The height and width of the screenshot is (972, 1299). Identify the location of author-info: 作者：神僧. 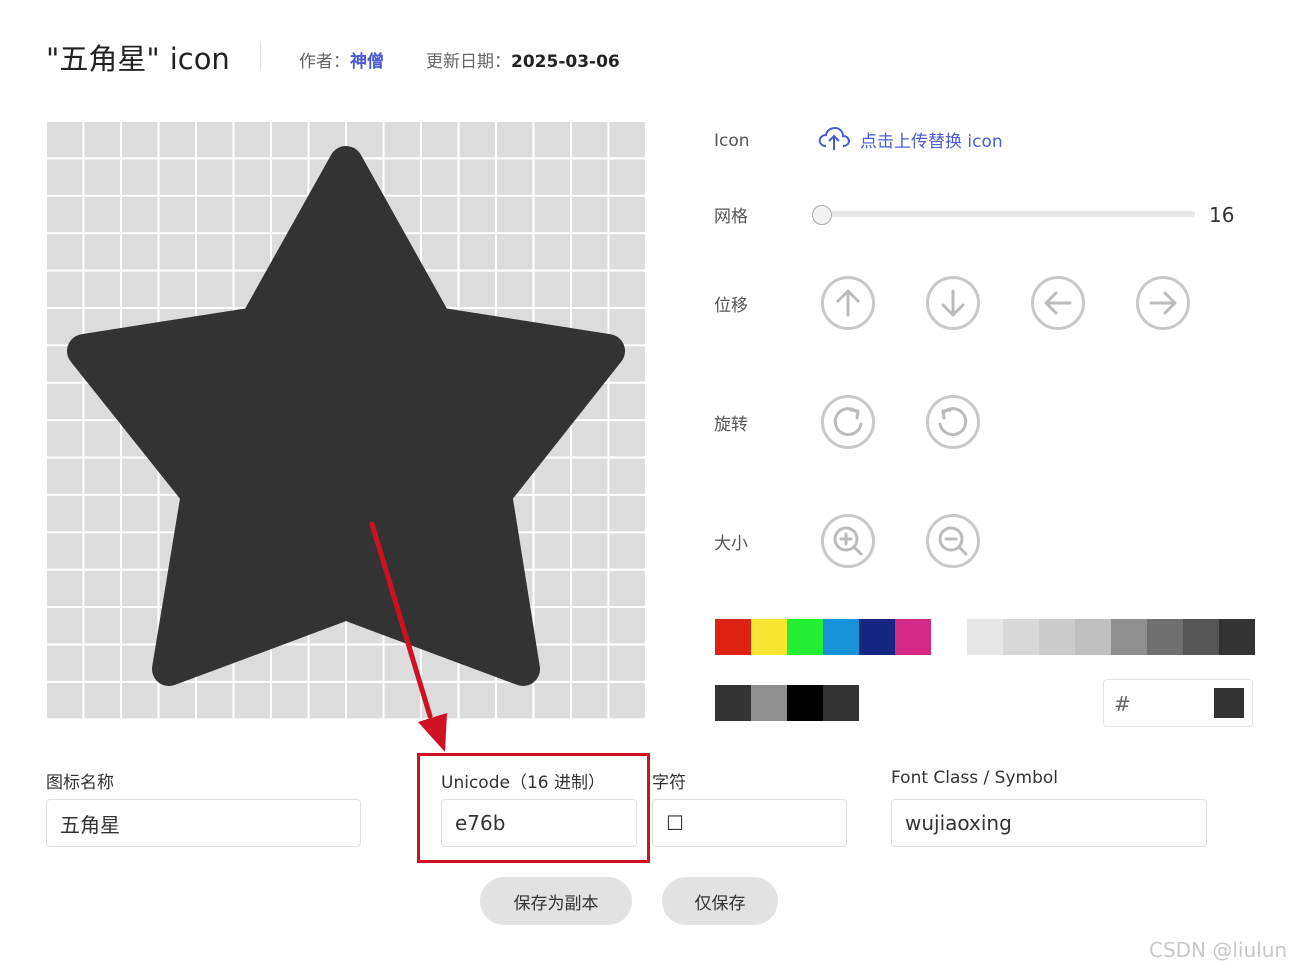
(341, 59).